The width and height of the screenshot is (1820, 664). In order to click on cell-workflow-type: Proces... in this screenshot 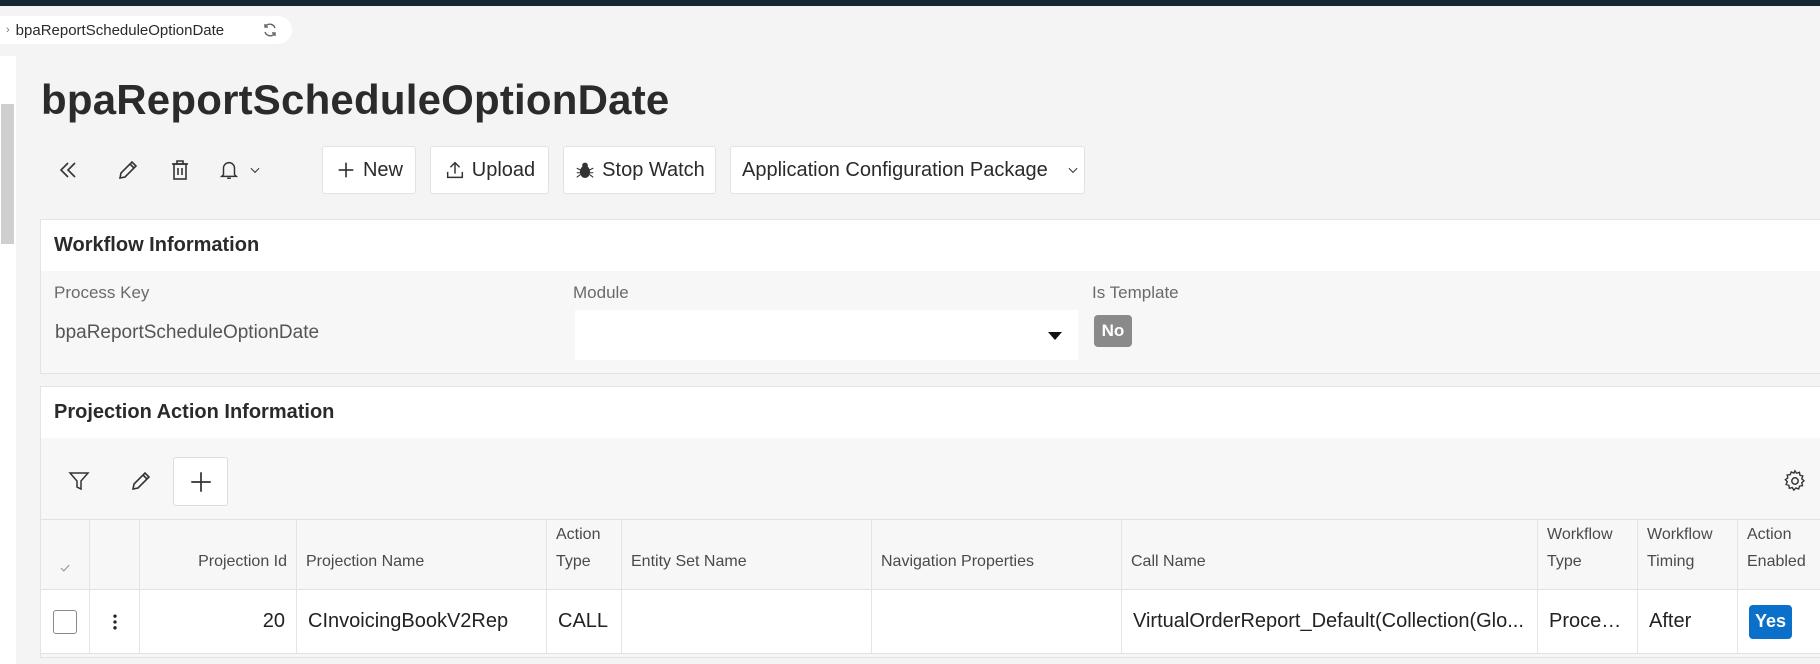, I will do `click(1588, 621)`.